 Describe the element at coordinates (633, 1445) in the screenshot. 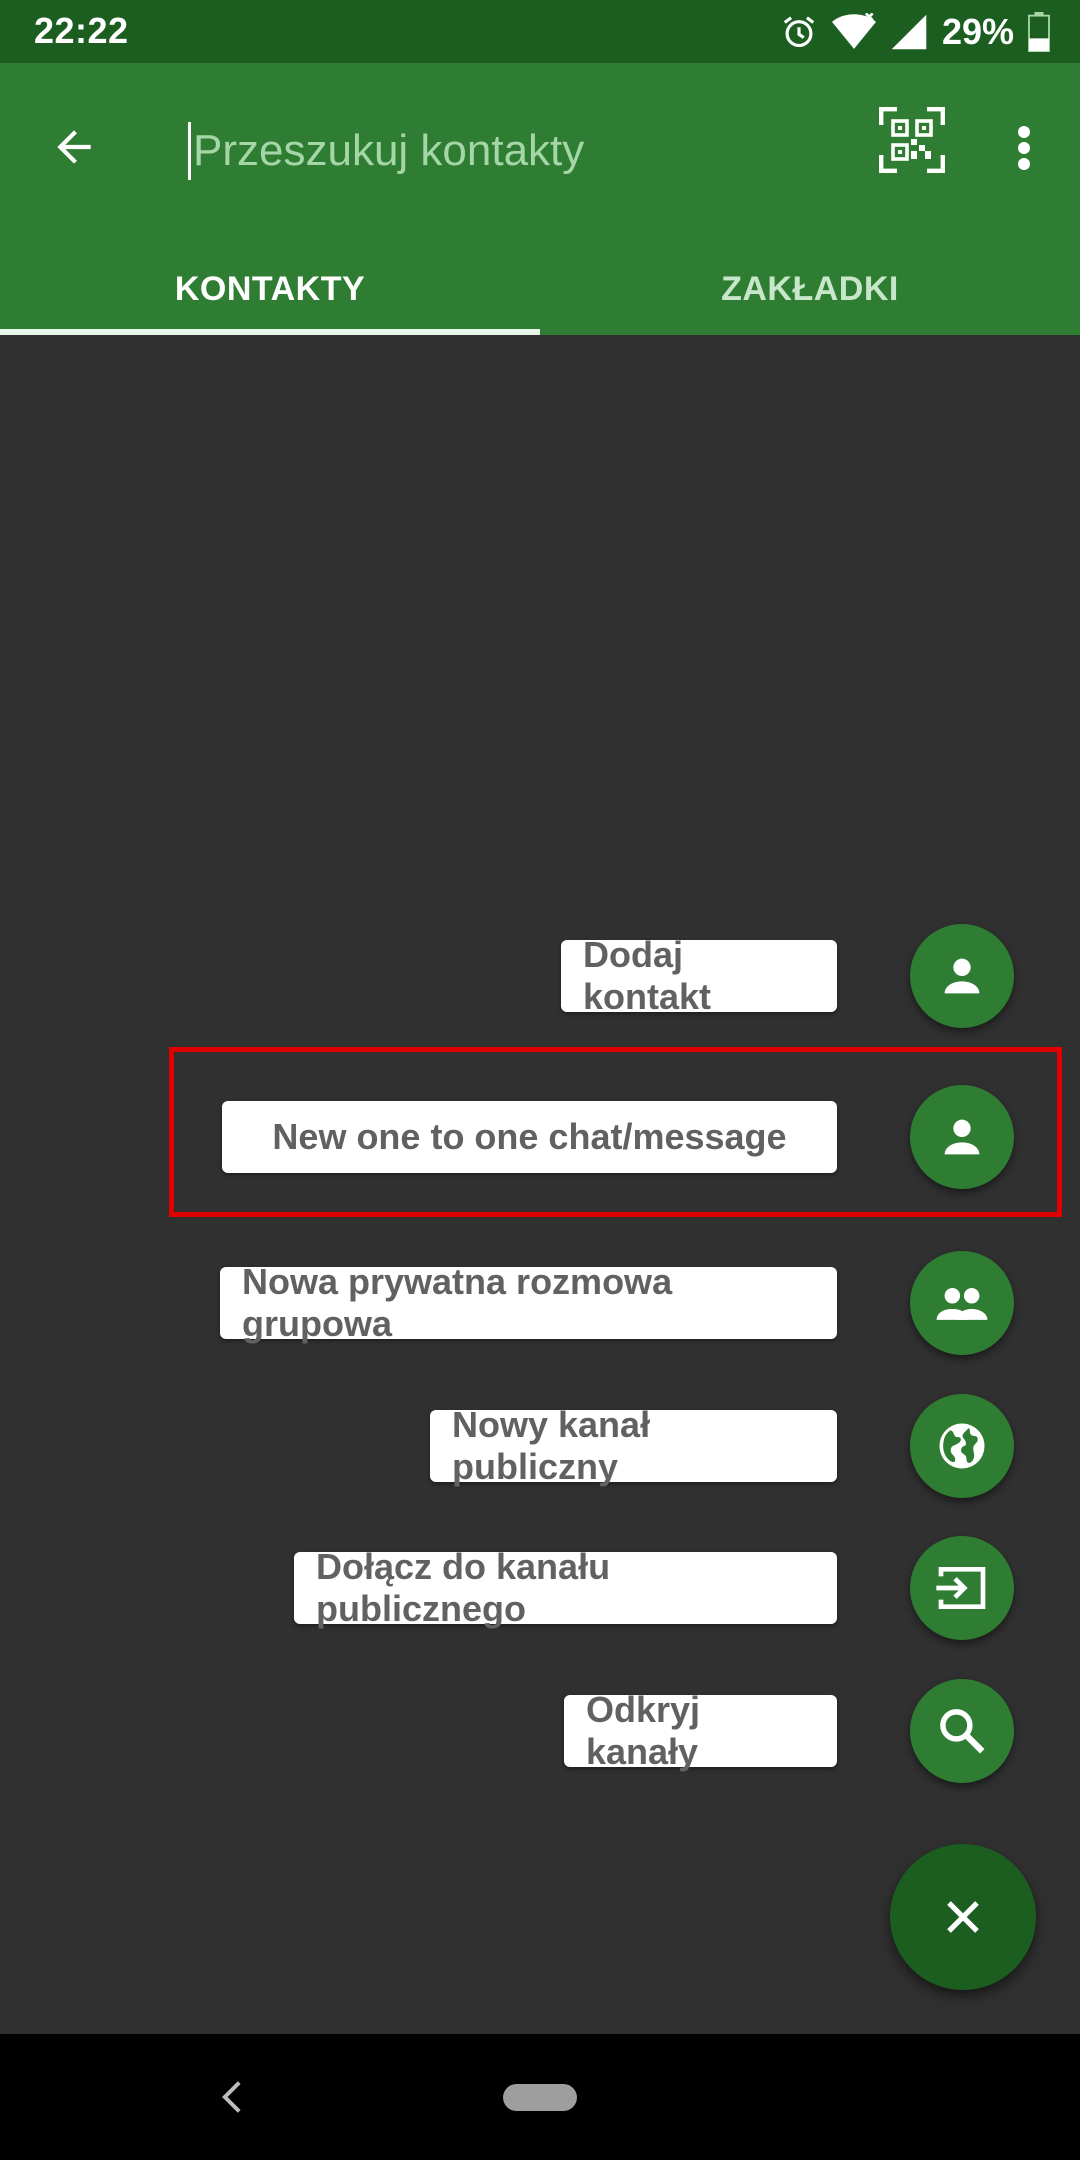

I see `fab-label-new-public-channel: Nowy kanał publiczny` at that location.